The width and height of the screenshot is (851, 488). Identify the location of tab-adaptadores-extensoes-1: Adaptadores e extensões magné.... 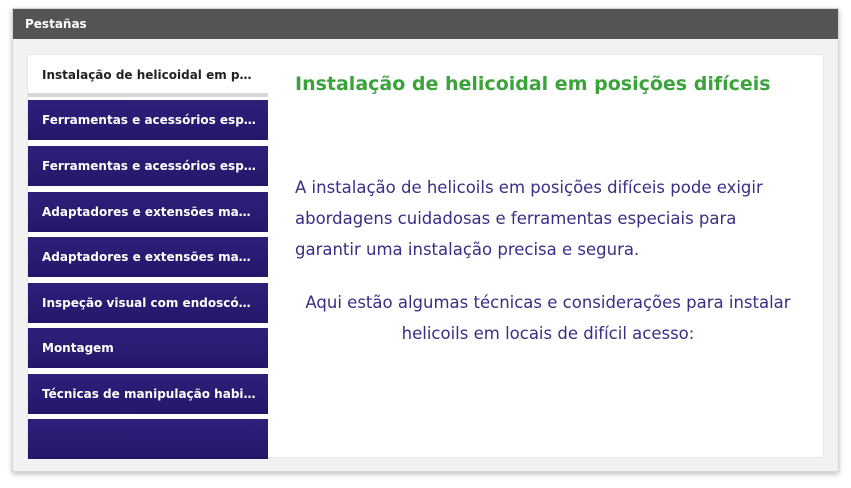
(148, 212).